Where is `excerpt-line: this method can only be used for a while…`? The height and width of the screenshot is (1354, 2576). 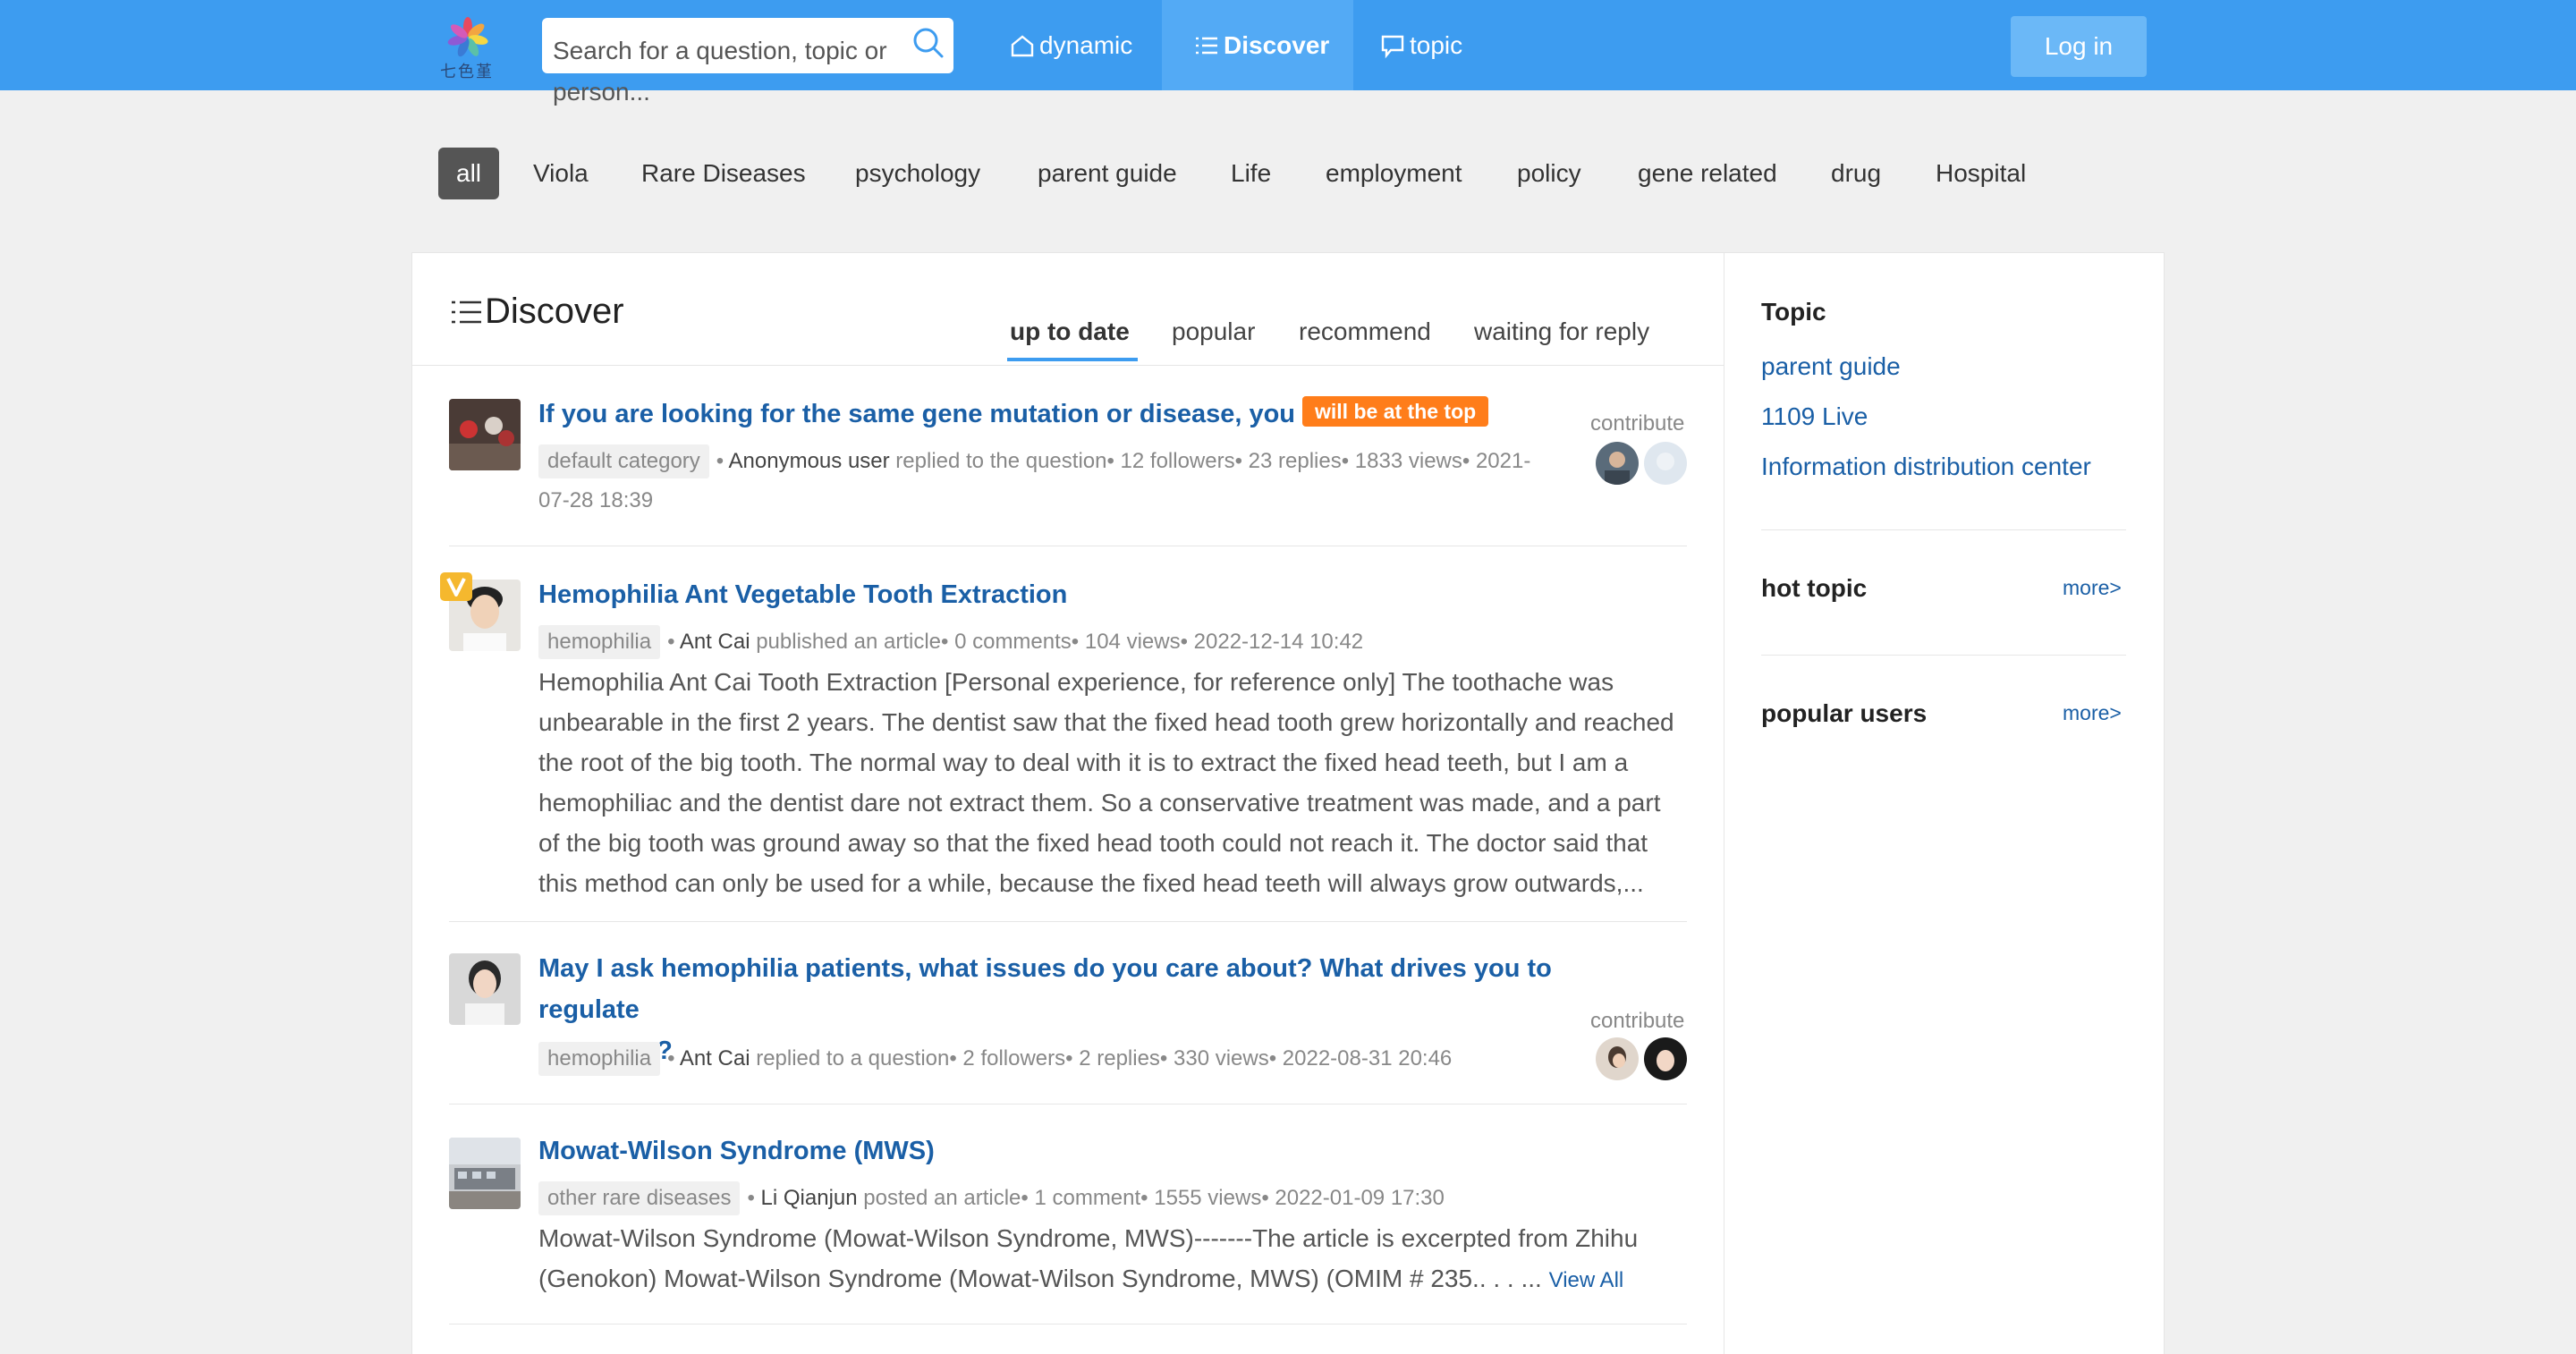
excerpt-line: this method can only be used for a while… is located at coordinates (1091, 883).